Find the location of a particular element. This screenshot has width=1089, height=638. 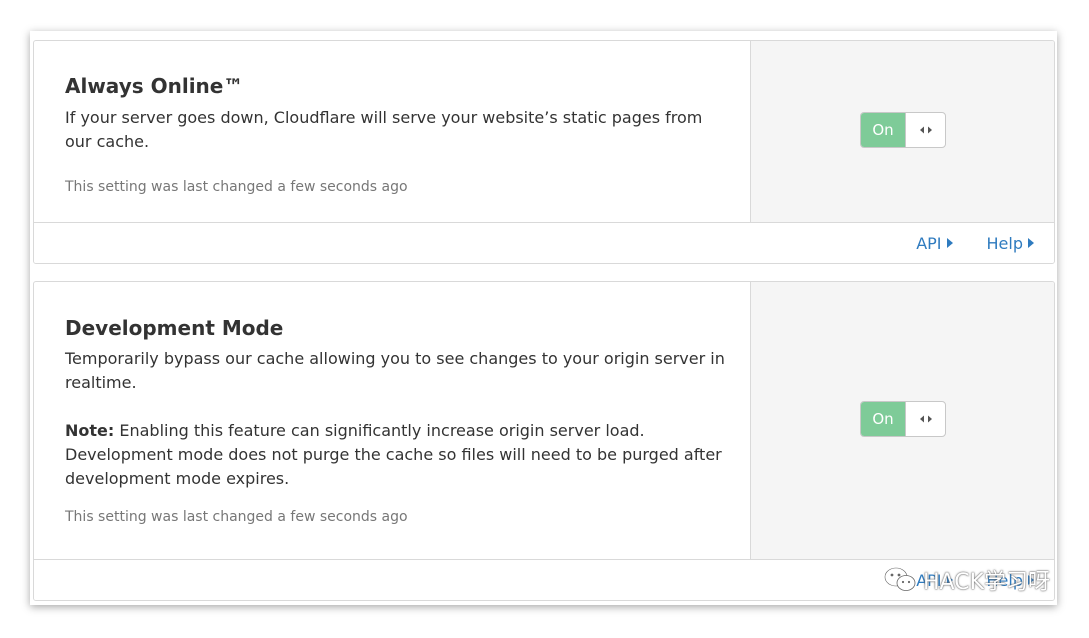

watermark: HACK学习呀 is located at coordinates (968, 580).